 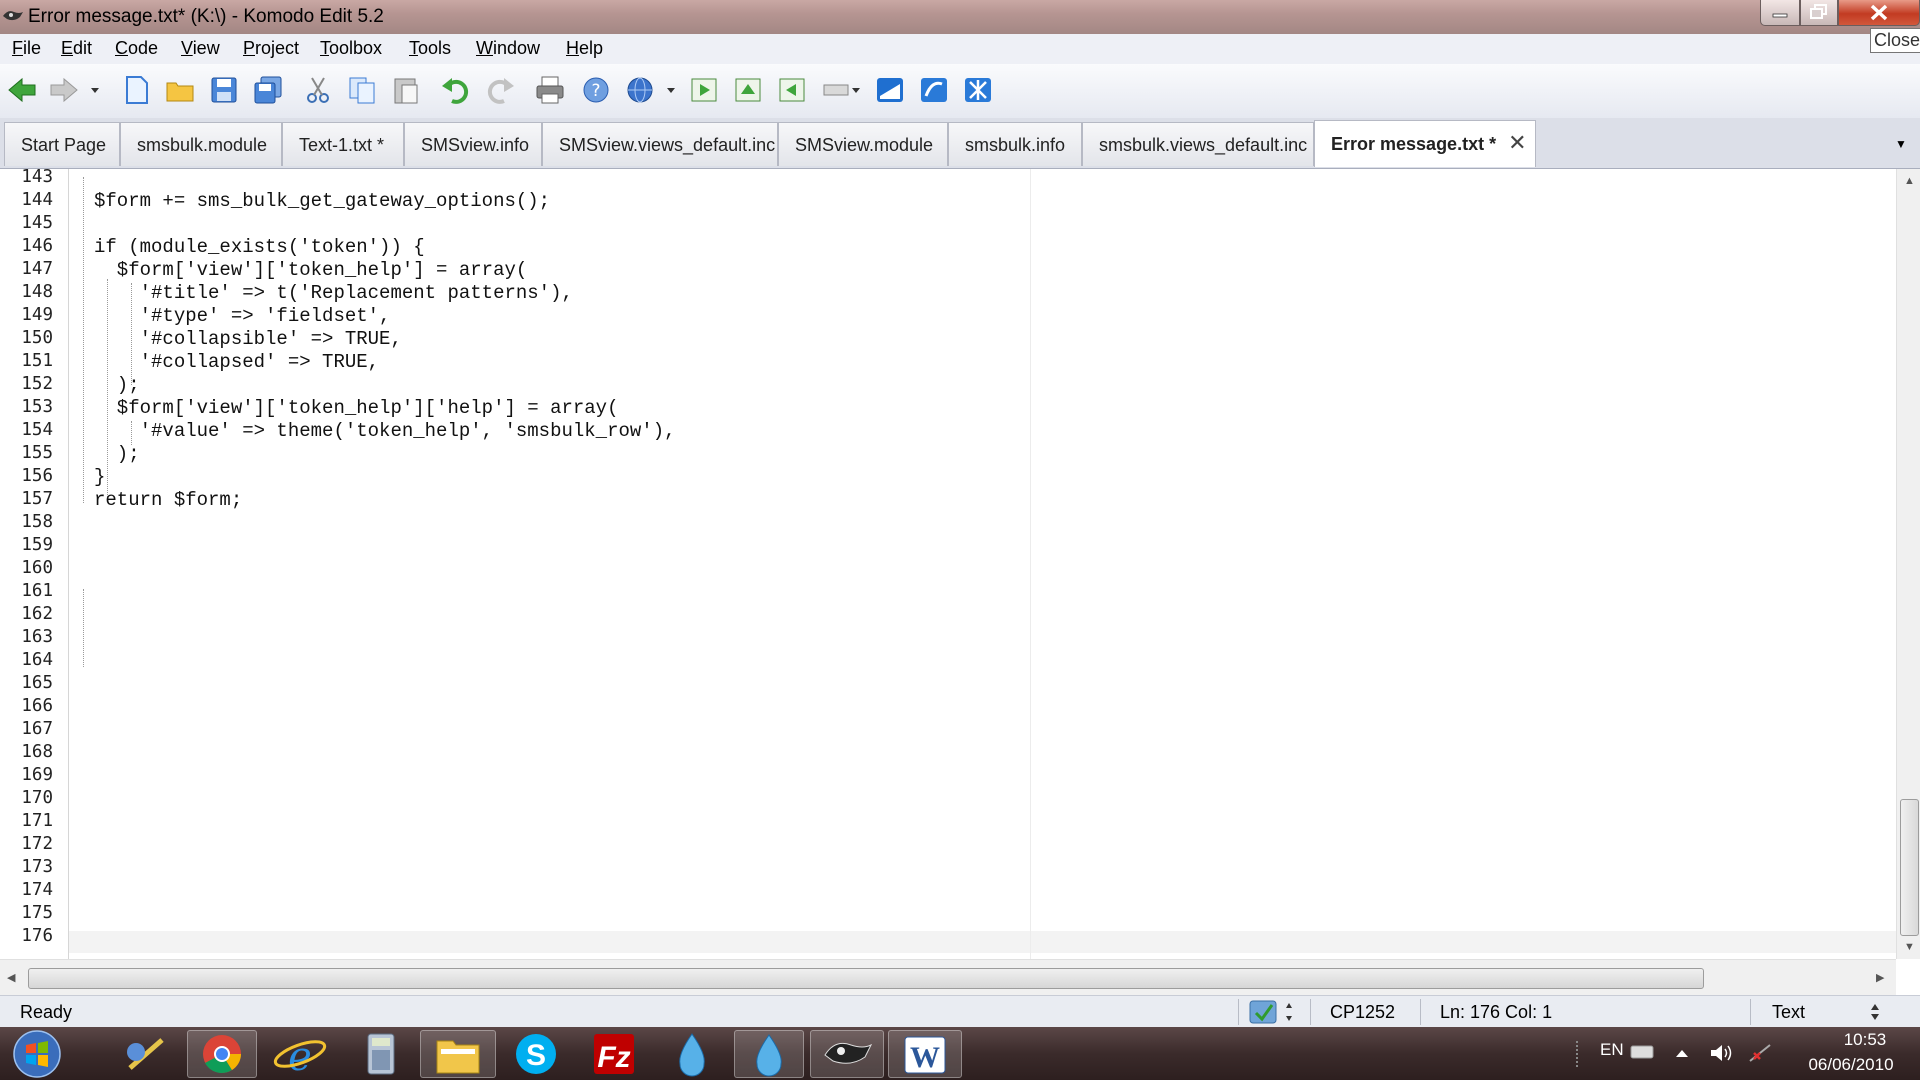 What do you see at coordinates (1362, 1012) in the screenshot?
I see `encoding-indicator: CP1252` at bounding box center [1362, 1012].